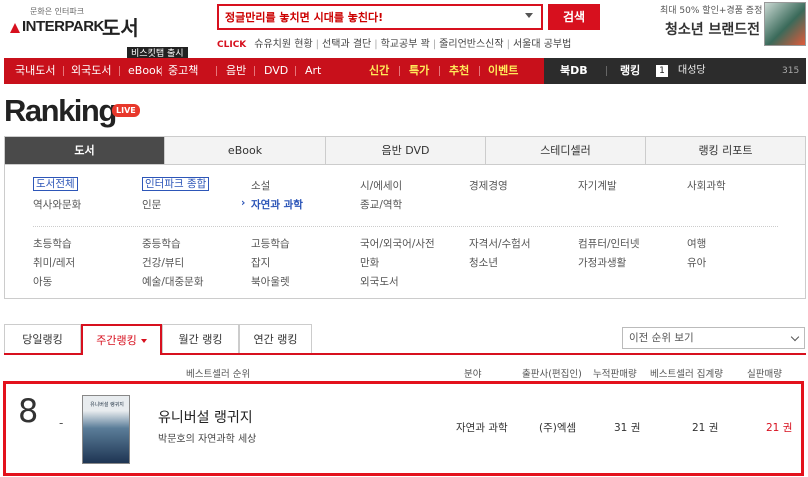 The image size is (808, 477). What do you see at coordinates (283, 44) in the screenshot?
I see `keyword-link: 슈유치원 현황` at bounding box center [283, 44].